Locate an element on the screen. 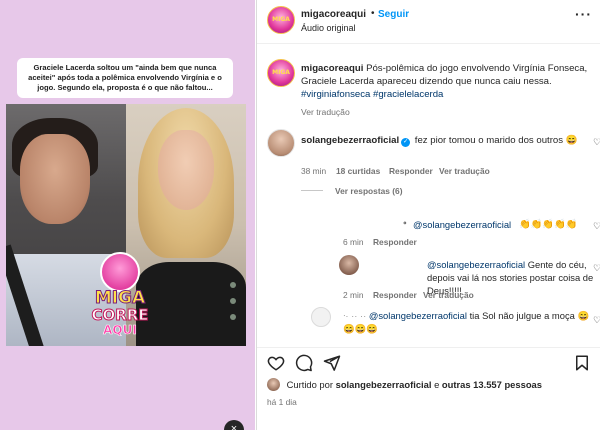 The width and height of the screenshot is (600, 430). heart-icon is located at coordinates (276, 363).